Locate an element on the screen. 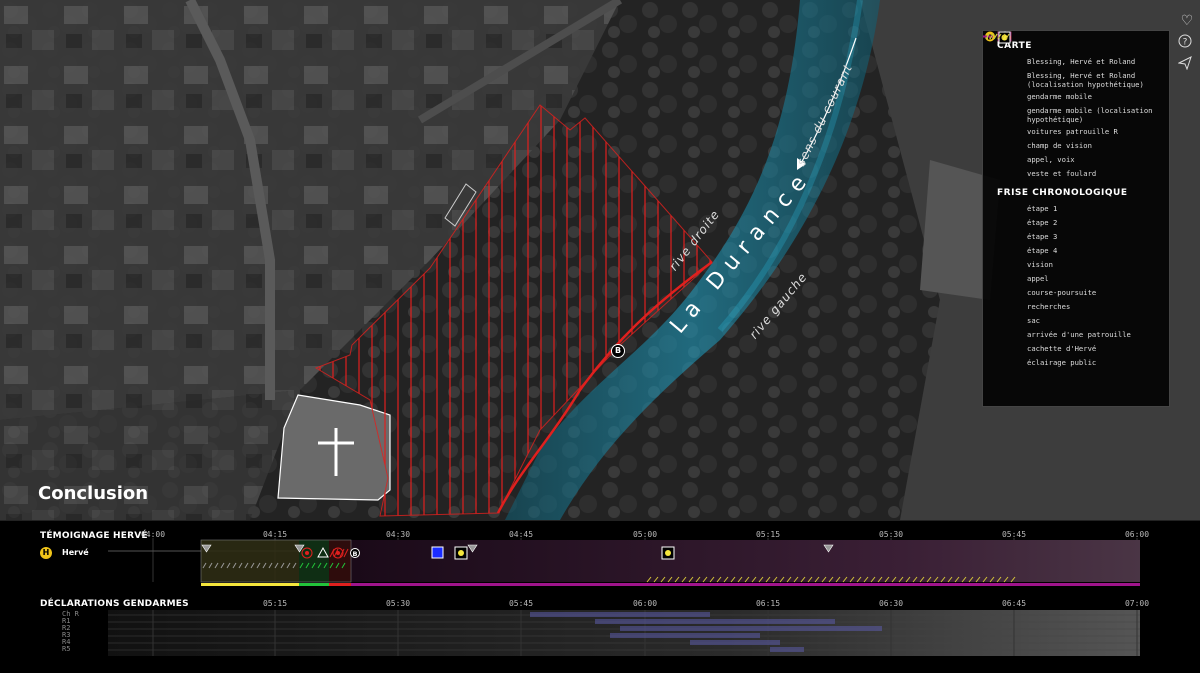 The image size is (1200, 673). time-tick: 06:00 is located at coordinates (645, 603).